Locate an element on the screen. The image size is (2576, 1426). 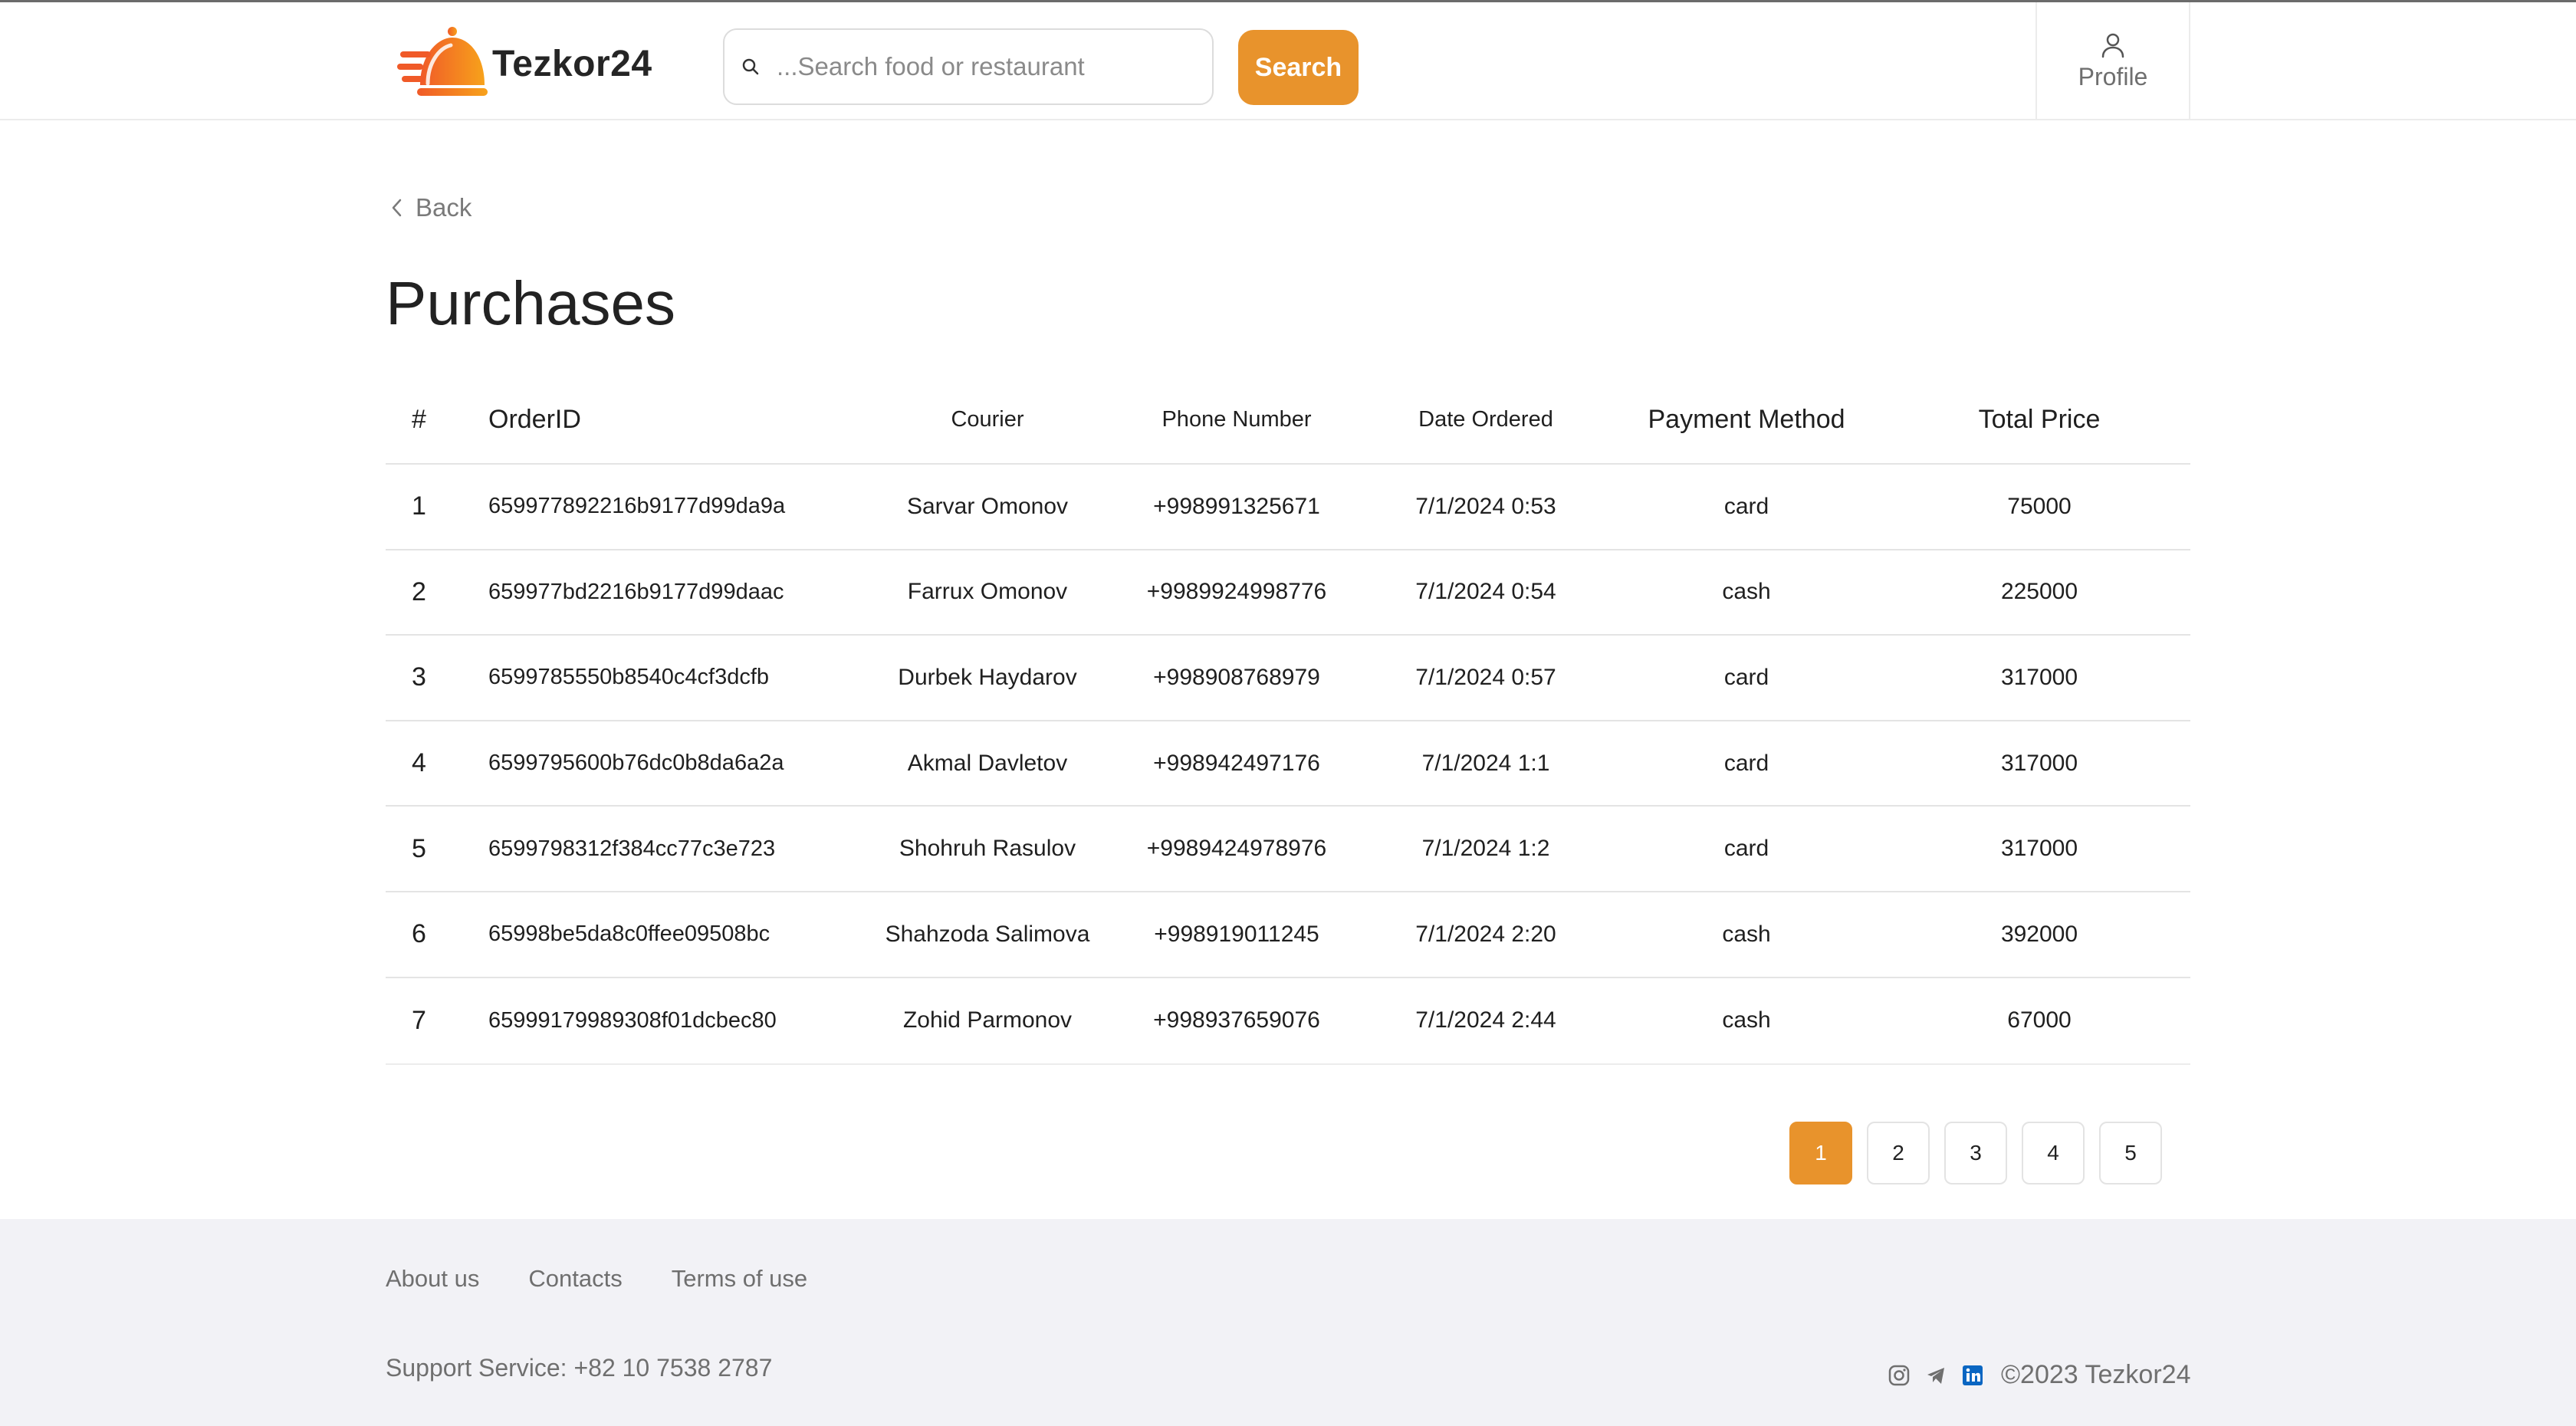
cell-order-id: 65998be5da8c0ffee09508bc is located at coordinates (629, 935).